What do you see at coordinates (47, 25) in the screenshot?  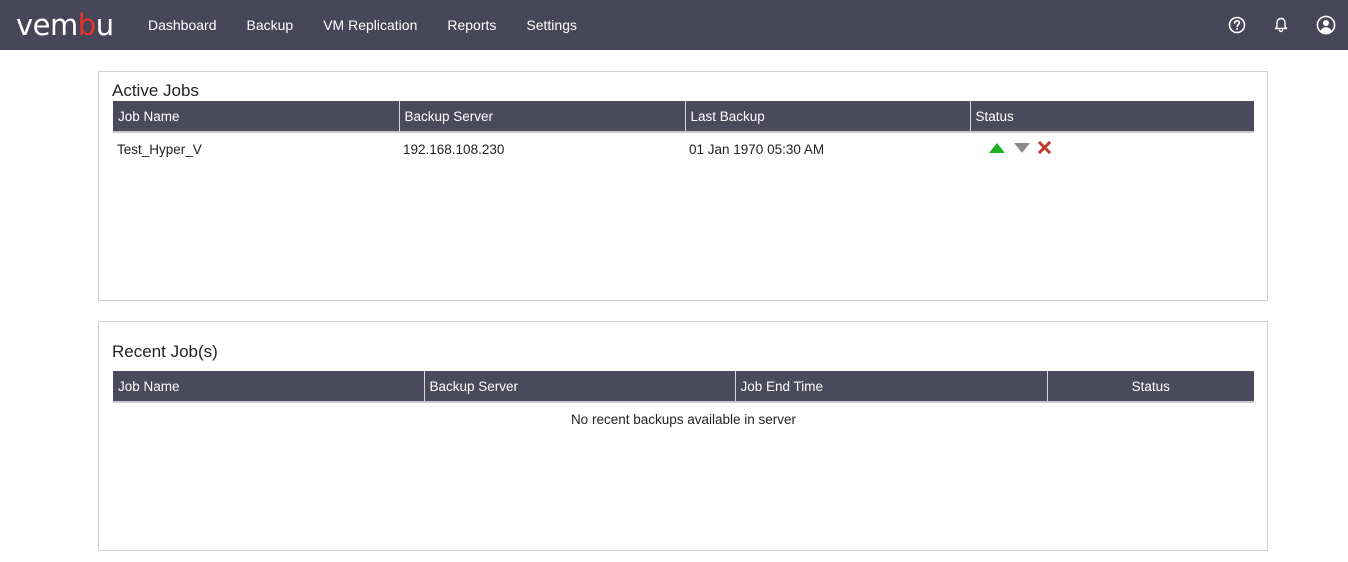 I see `logo-text-start: vem` at bounding box center [47, 25].